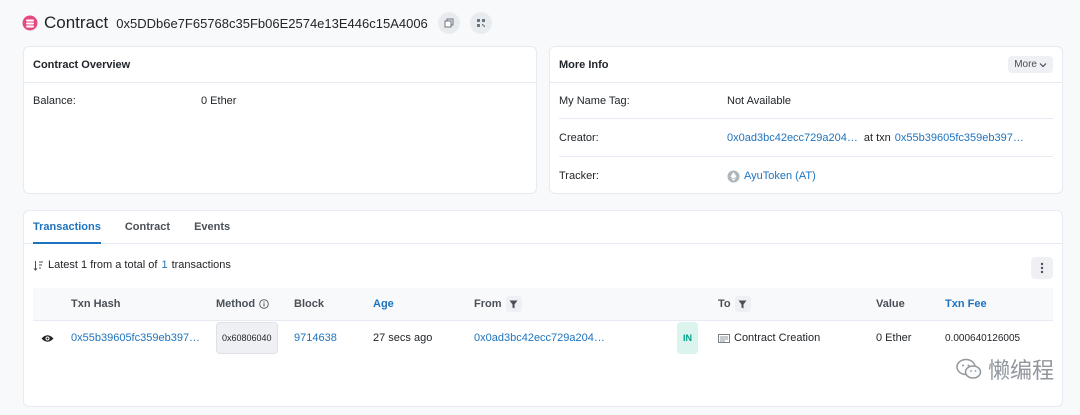 The height and width of the screenshot is (415, 1080). What do you see at coordinates (164, 265) in the screenshot?
I see `summary-count-link: 1` at bounding box center [164, 265].